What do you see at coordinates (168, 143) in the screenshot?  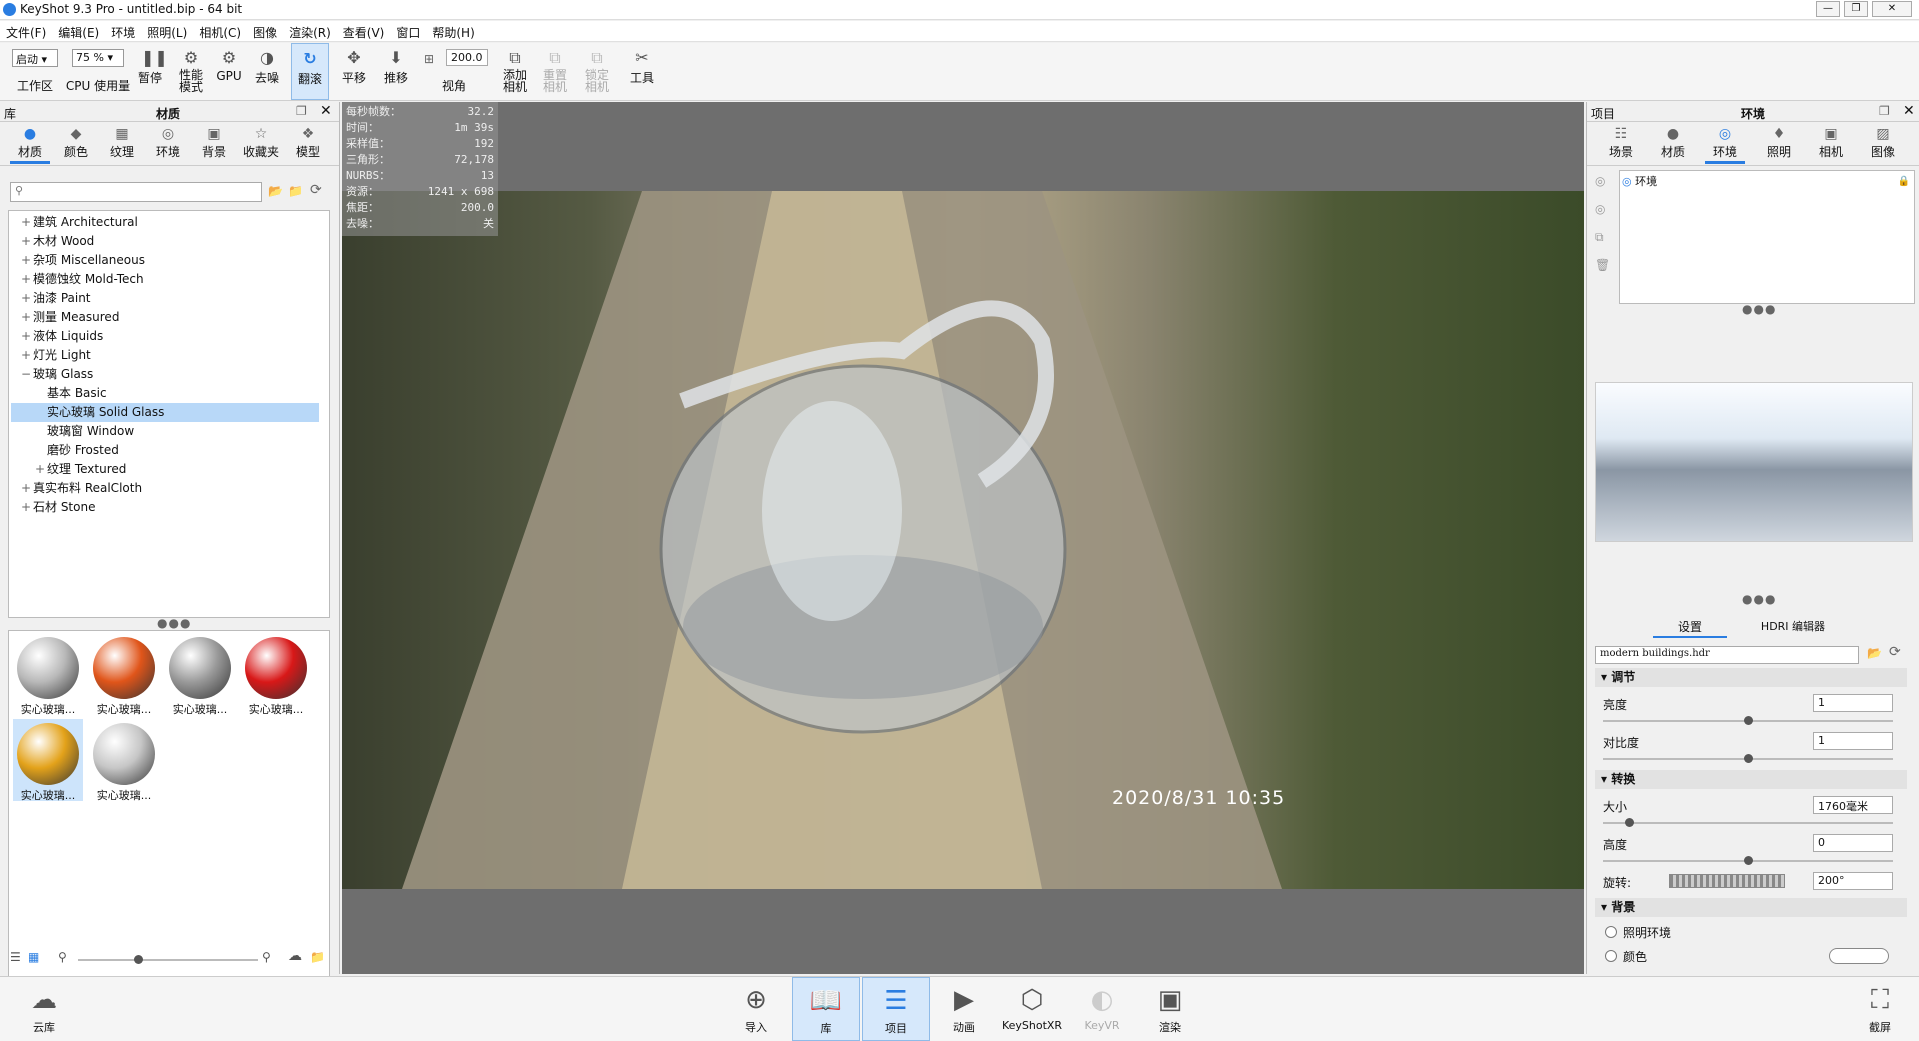 I see `tab-environments: ◎ 环境` at bounding box center [168, 143].